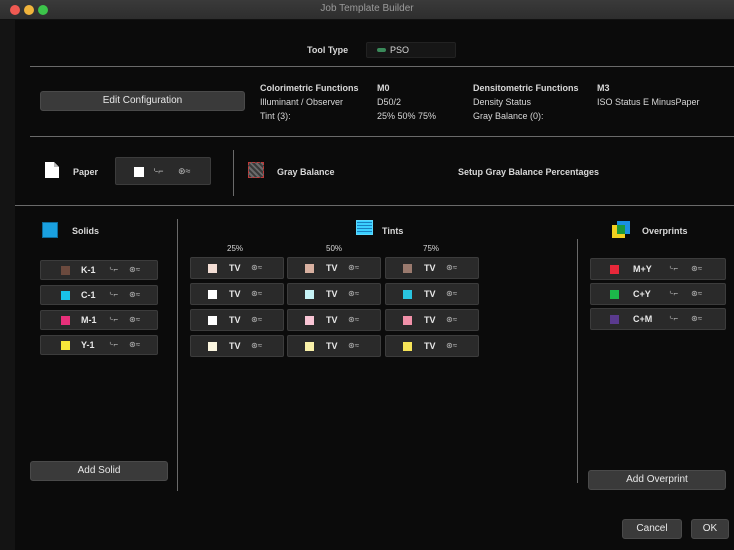 This screenshot has width=734, height=550. I want to click on tint-value: 25% 50% 75%, so click(407, 116).